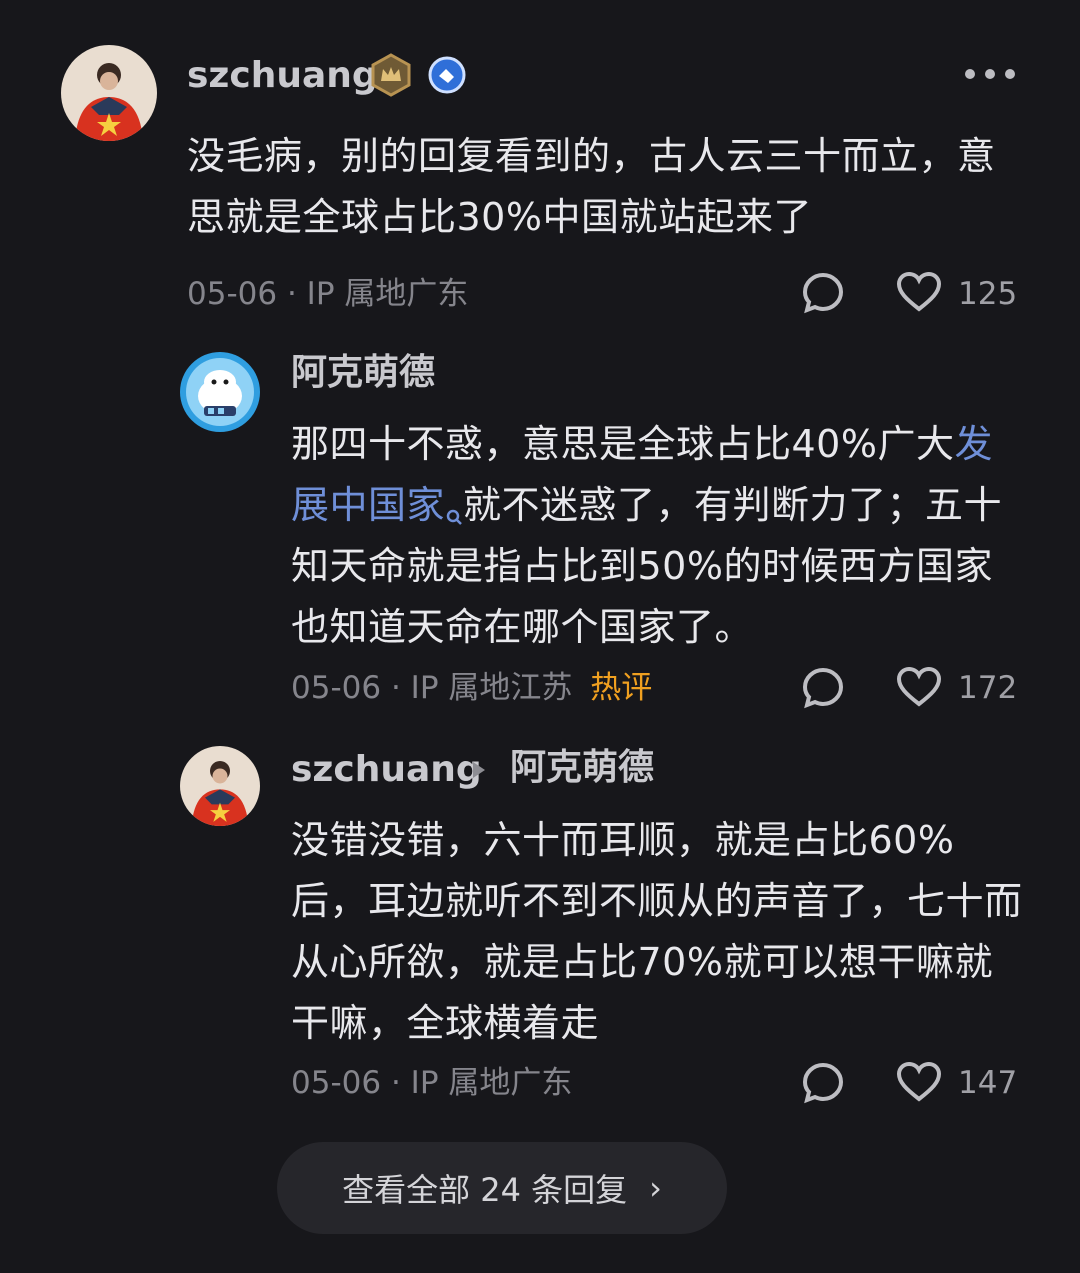 The width and height of the screenshot is (1080, 1273). I want to click on comment-ip: IP 属地广东, so click(387, 294).